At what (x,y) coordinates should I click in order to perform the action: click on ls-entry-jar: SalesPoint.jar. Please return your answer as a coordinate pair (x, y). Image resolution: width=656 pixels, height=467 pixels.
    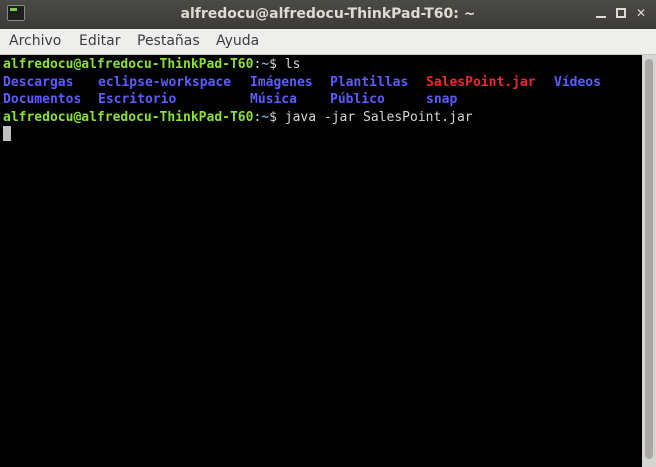
    Looking at the image, I should click on (481, 82).